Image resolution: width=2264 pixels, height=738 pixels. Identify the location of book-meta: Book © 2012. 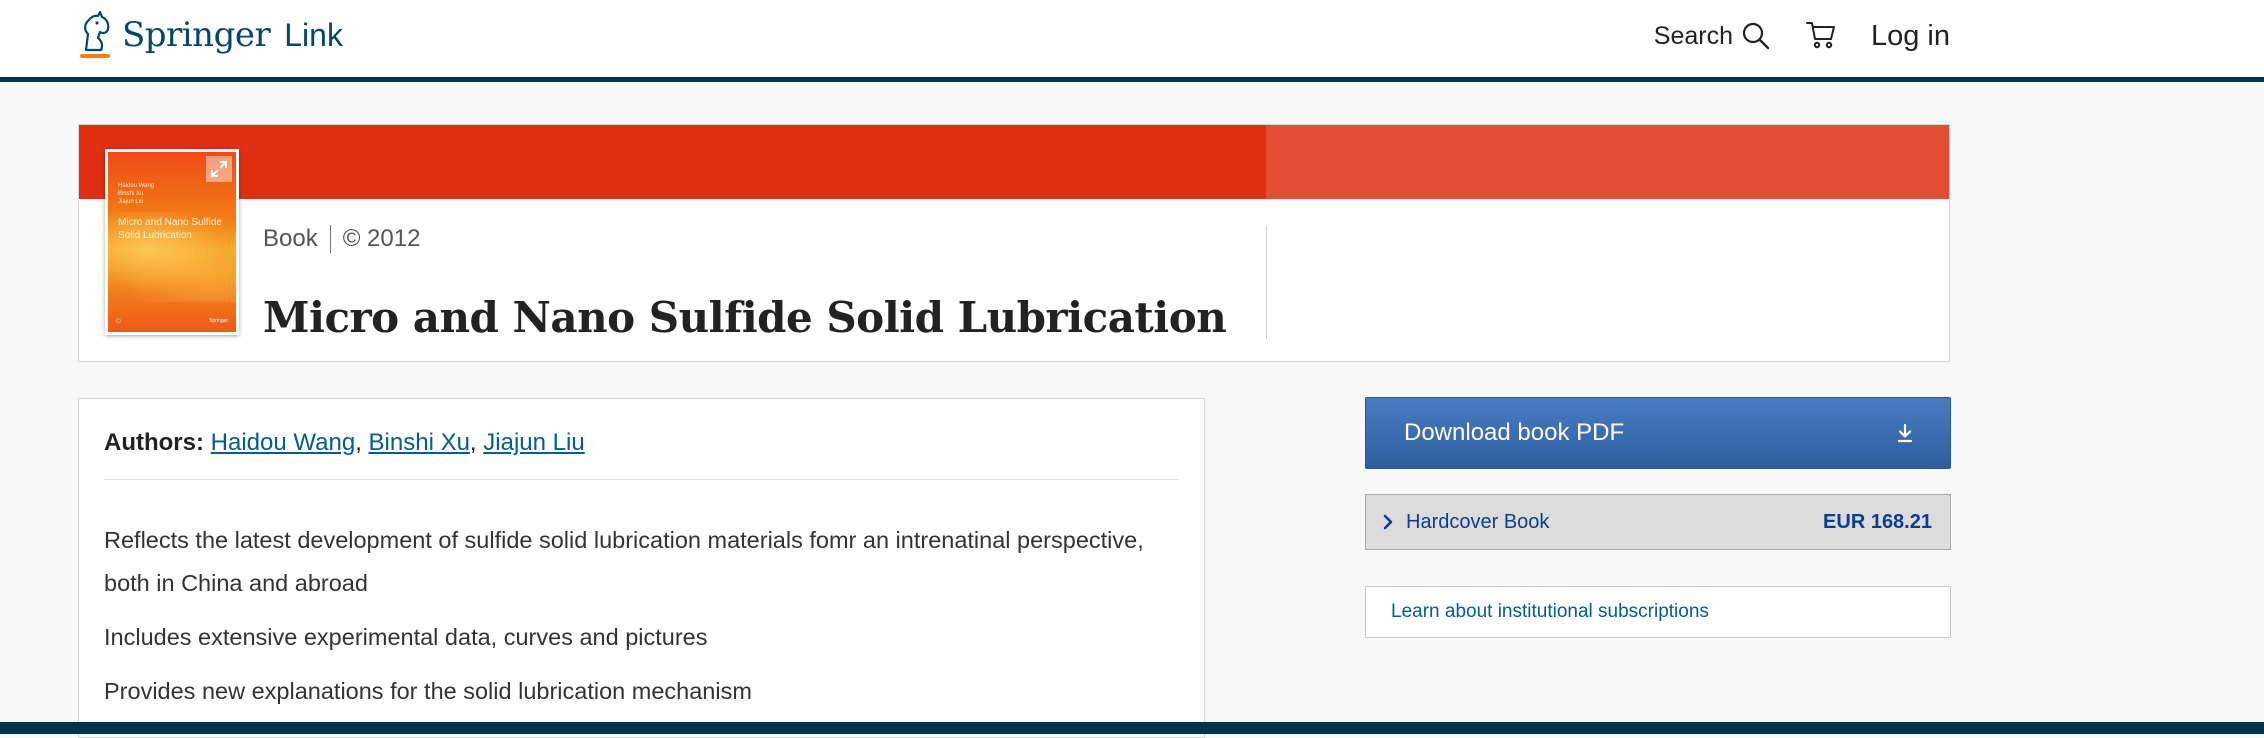
(341, 239).